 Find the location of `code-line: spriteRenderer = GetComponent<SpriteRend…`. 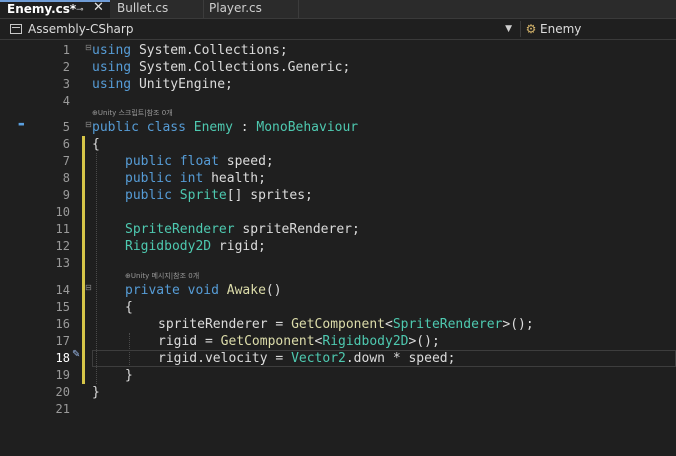

code-line: spriteRenderer = GetComponent<SpriteRend… is located at coordinates (346, 324).